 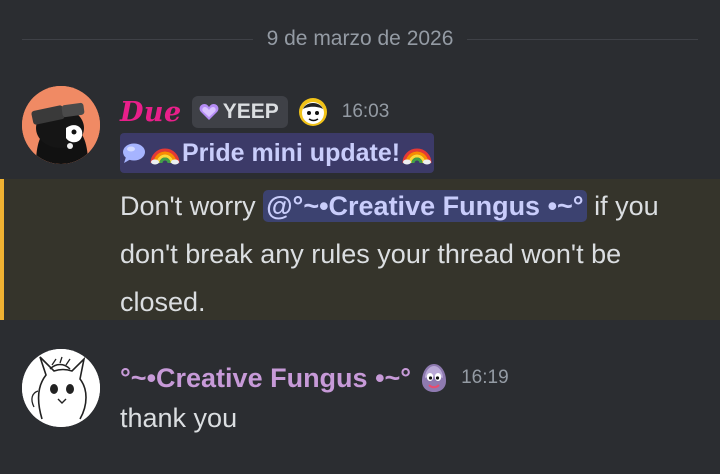 I want to click on purple-creature-icon, so click(x=434, y=378).